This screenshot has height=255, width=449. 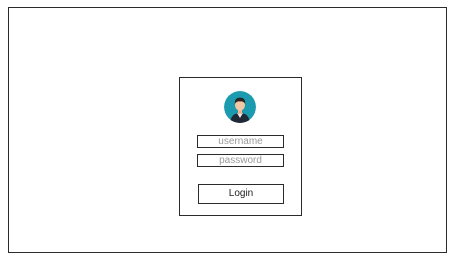 What do you see at coordinates (240, 141) in the screenshot?
I see `username-input` at bounding box center [240, 141].